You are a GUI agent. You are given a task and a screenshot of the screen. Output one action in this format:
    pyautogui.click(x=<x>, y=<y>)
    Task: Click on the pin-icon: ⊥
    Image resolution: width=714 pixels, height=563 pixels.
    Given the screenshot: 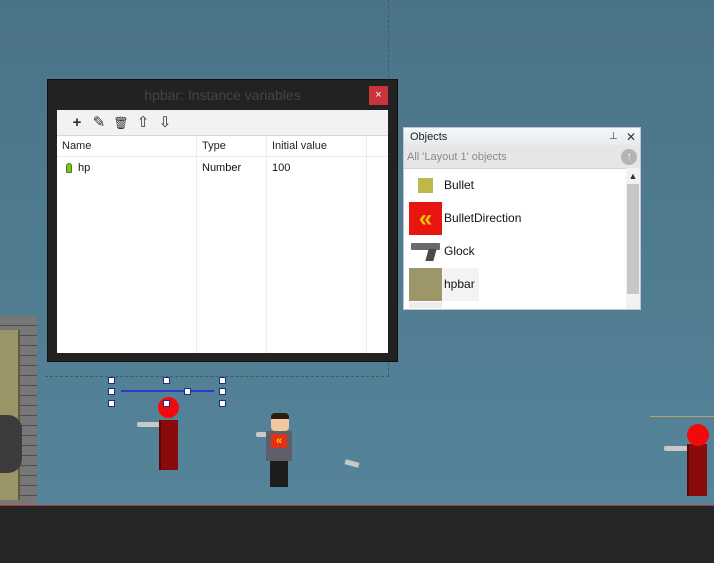 What is the action you would take?
    pyautogui.click(x=613, y=137)
    